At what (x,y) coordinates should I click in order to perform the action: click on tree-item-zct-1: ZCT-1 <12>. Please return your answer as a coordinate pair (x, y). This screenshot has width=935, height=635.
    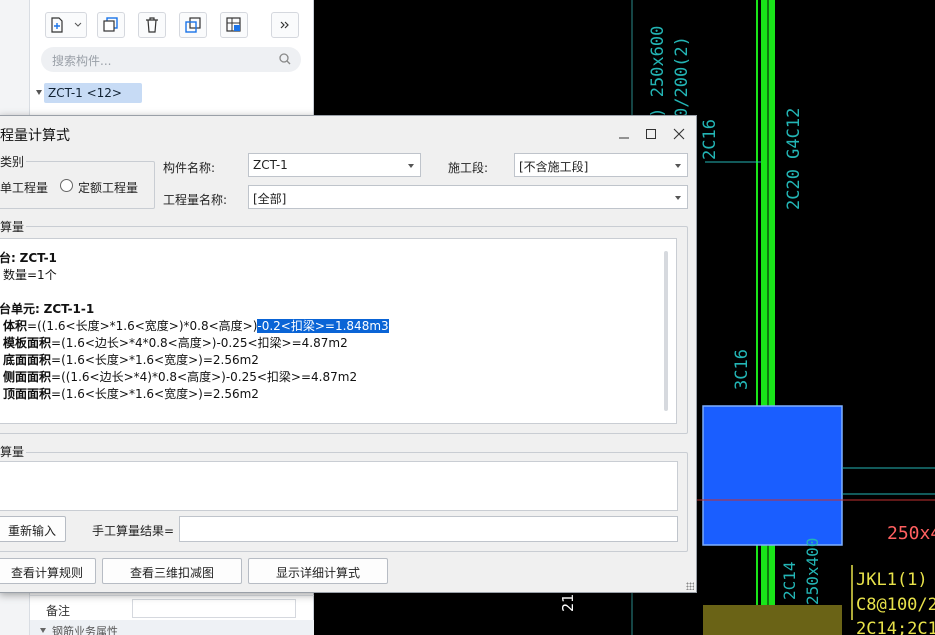
    Looking at the image, I should click on (93, 93).